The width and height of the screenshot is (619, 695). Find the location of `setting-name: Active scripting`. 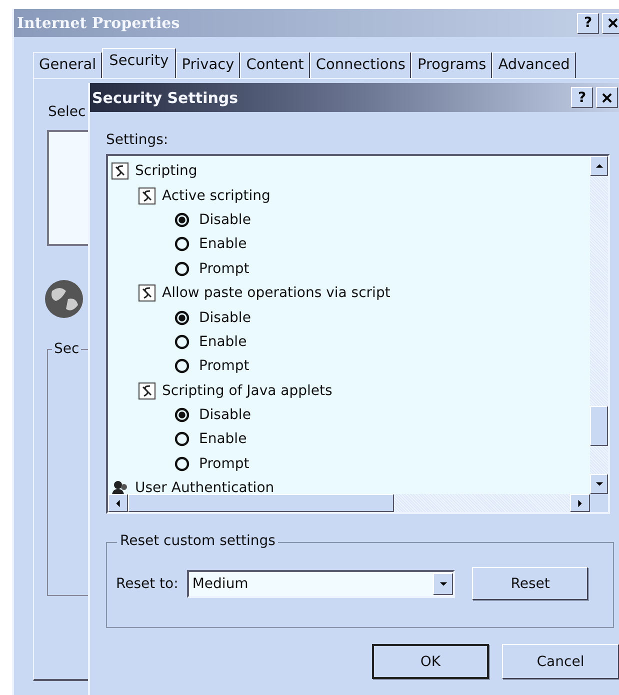

setting-name: Active scripting is located at coordinates (216, 196).